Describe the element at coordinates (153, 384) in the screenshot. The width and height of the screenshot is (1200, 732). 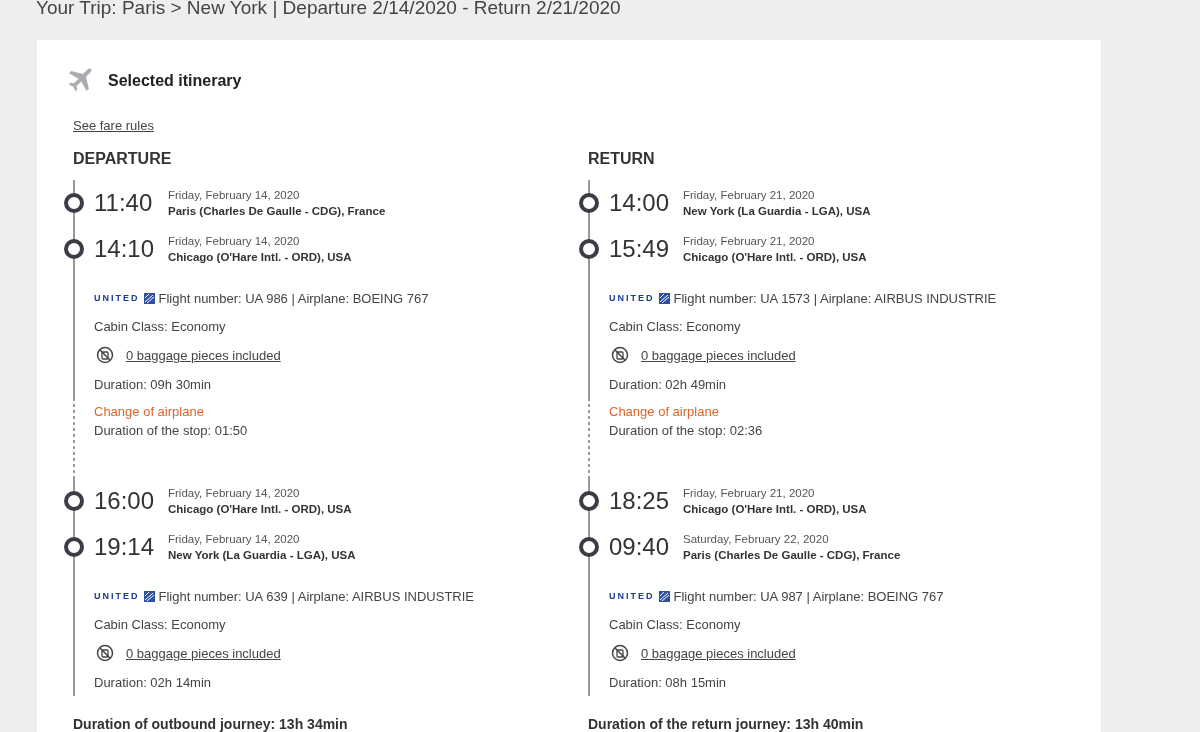
I see `flight-duration: Duration: 09h 30min` at that location.